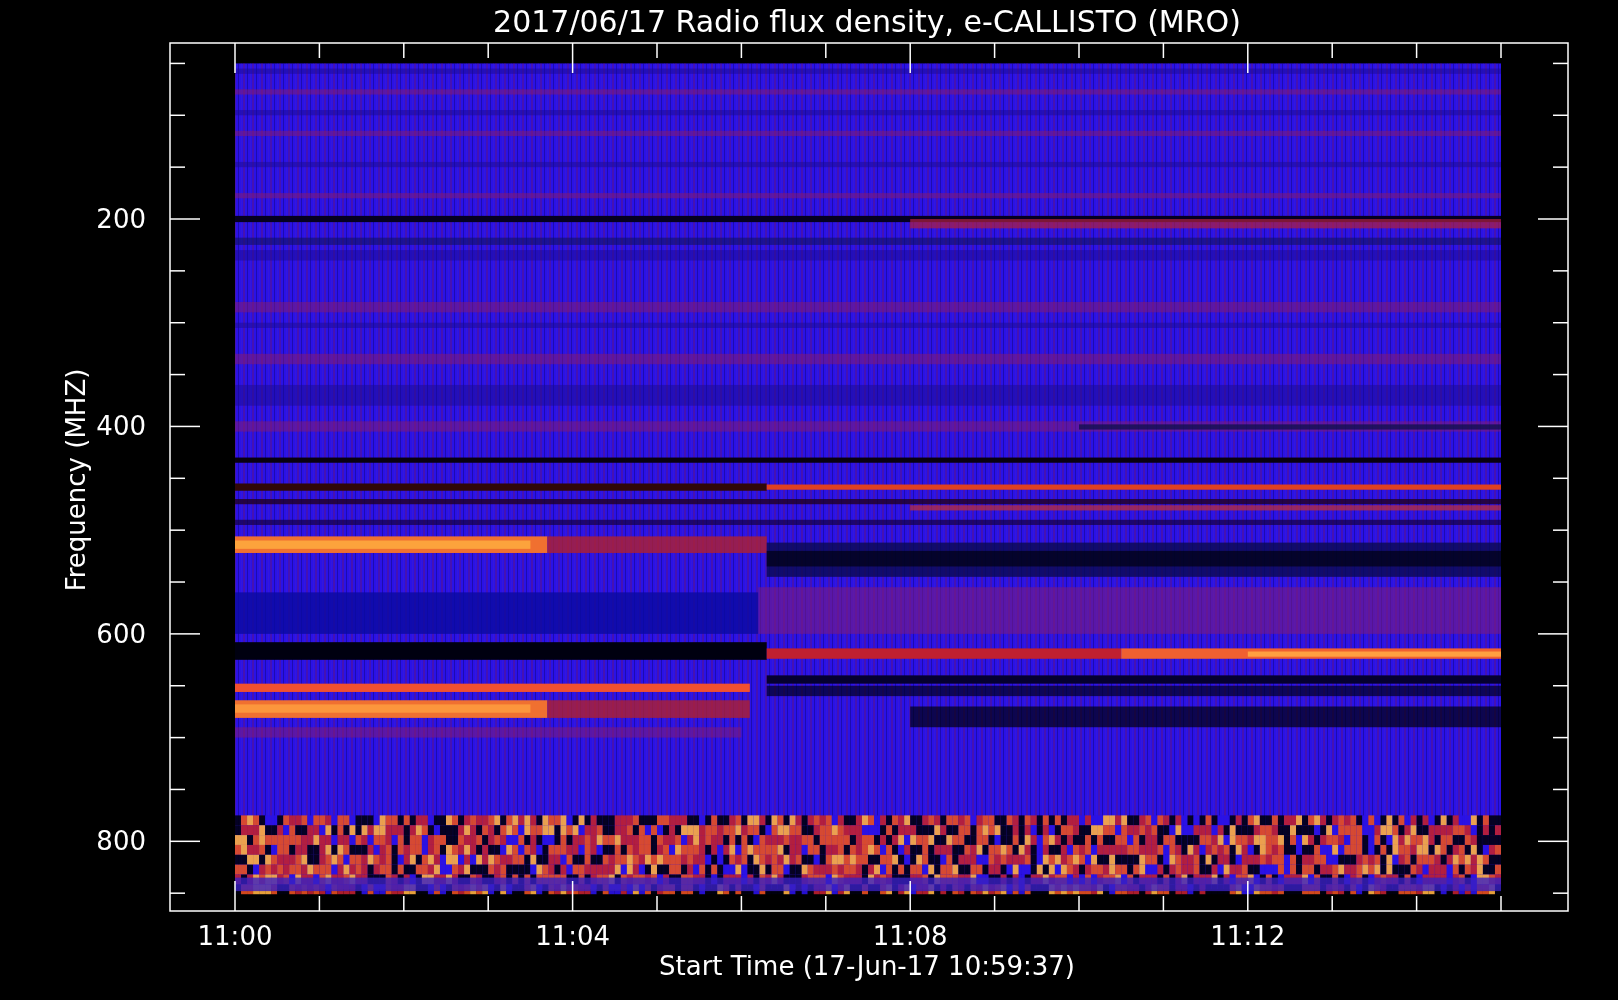 The image size is (1618, 1000). I want to click on x-tick-label: 11:08, so click(910, 936).